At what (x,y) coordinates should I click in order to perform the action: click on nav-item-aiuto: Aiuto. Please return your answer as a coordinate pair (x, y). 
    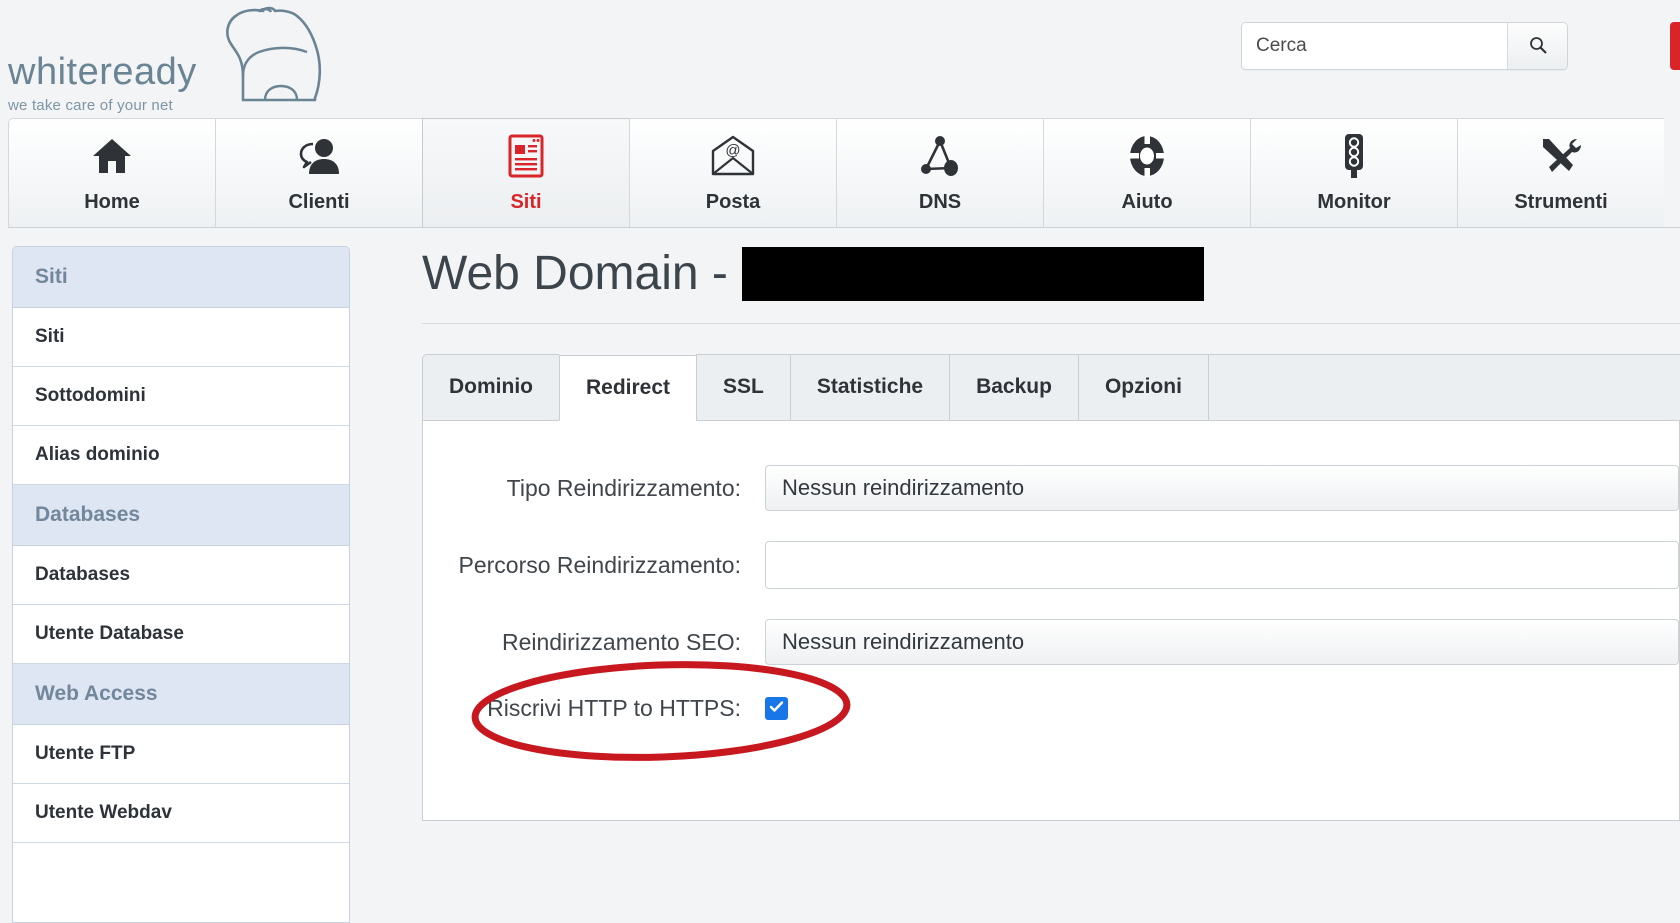
    Looking at the image, I should click on (1146, 172).